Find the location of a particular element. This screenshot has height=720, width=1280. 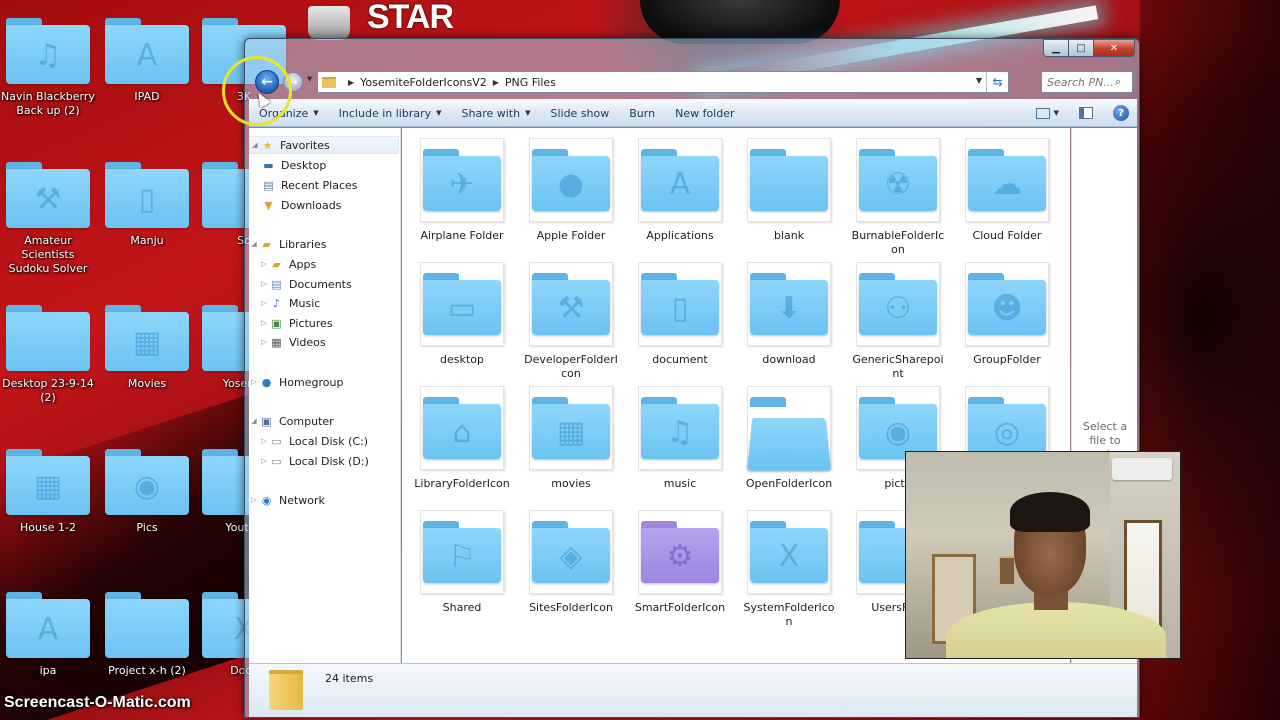

file-item: ▯ document is located at coordinates (680, 314).